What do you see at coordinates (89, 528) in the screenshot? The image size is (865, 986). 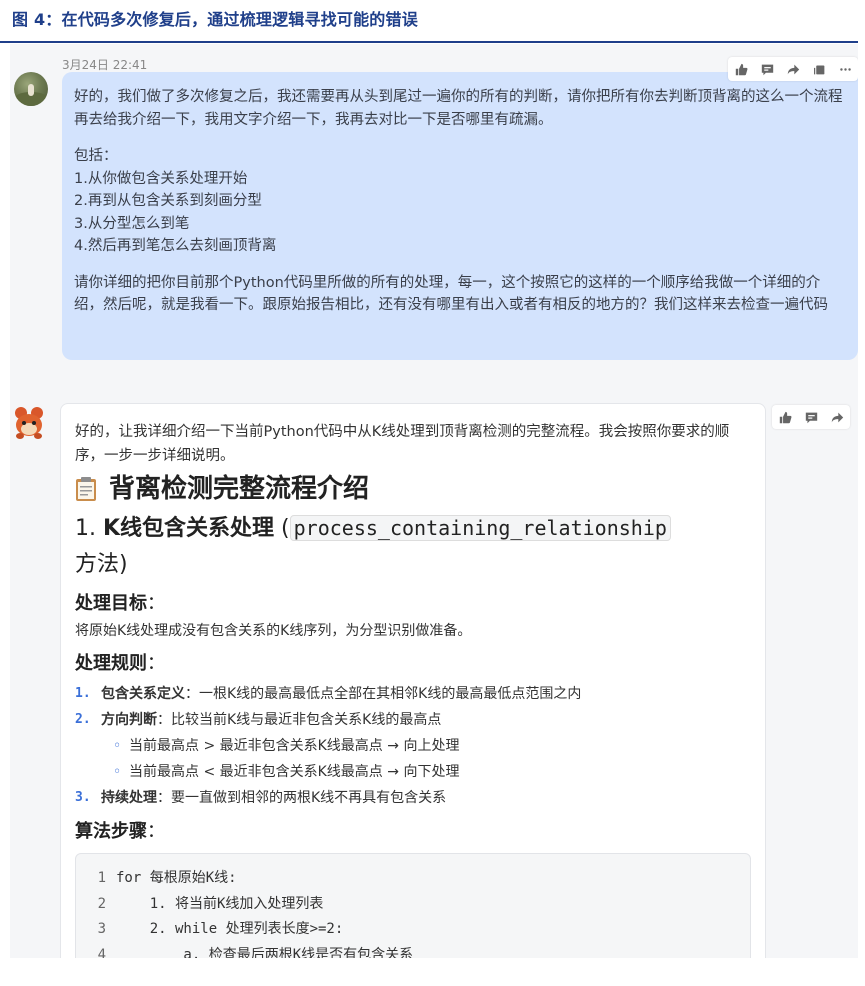 I see `subsection-number: 1.` at bounding box center [89, 528].